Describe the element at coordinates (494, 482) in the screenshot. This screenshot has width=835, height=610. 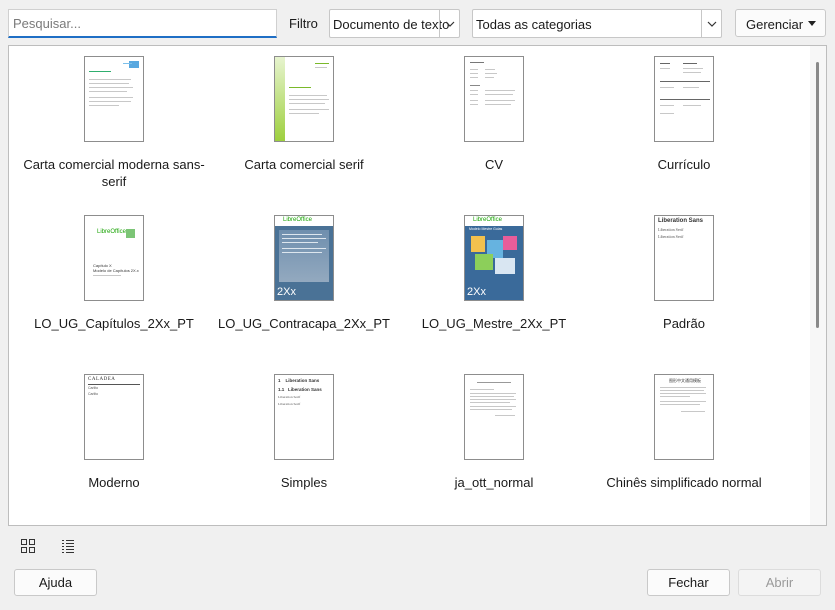
I see `template-label: ja_ott_normal` at that location.